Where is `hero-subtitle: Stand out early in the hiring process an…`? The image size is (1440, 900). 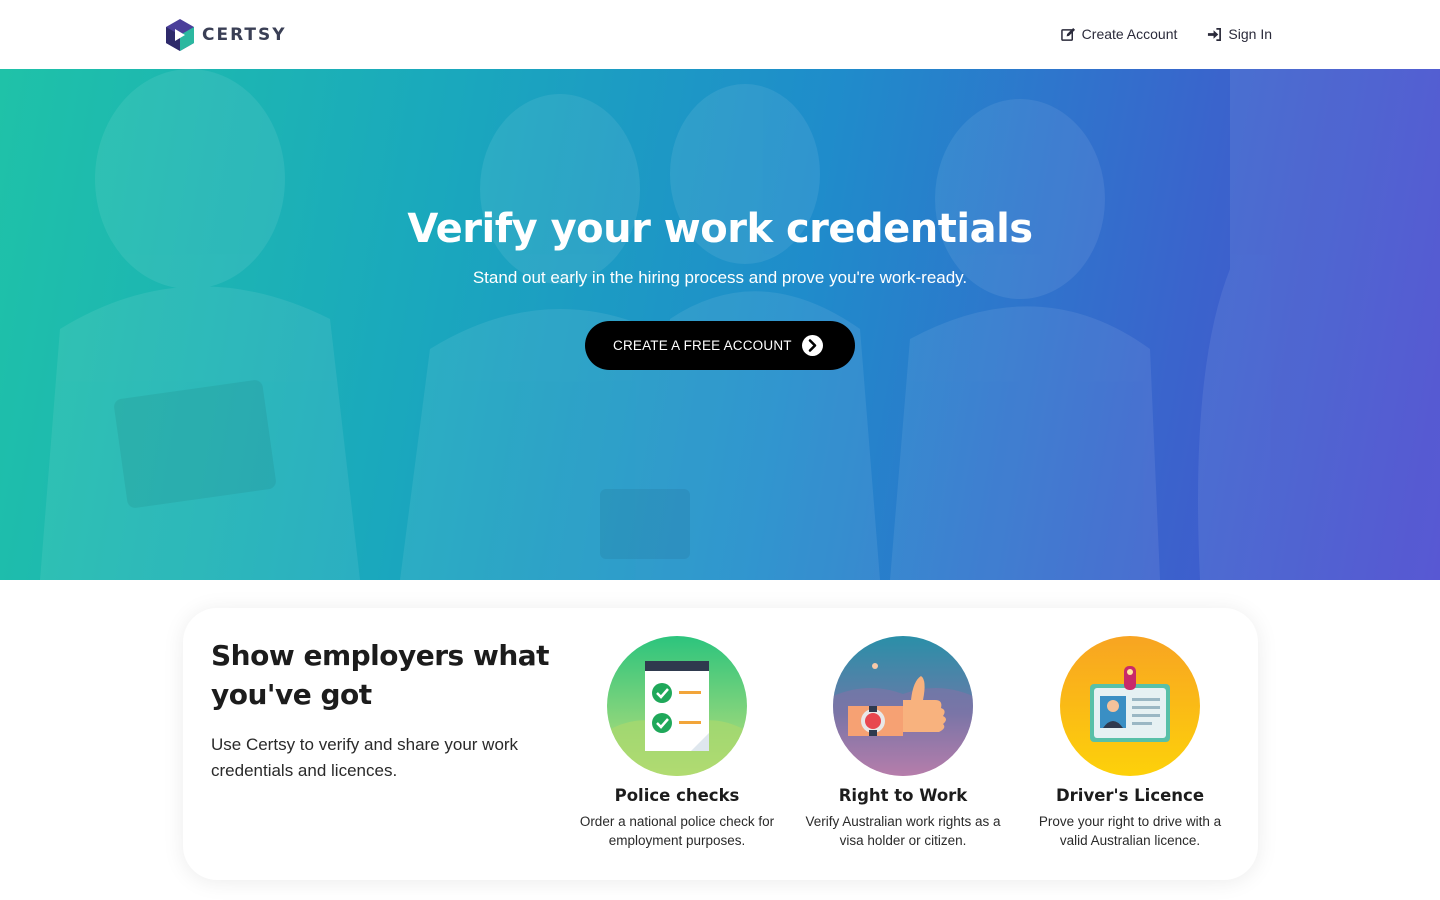
hero-subtitle: Stand out early in the hiring process an… is located at coordinates (720, 277).